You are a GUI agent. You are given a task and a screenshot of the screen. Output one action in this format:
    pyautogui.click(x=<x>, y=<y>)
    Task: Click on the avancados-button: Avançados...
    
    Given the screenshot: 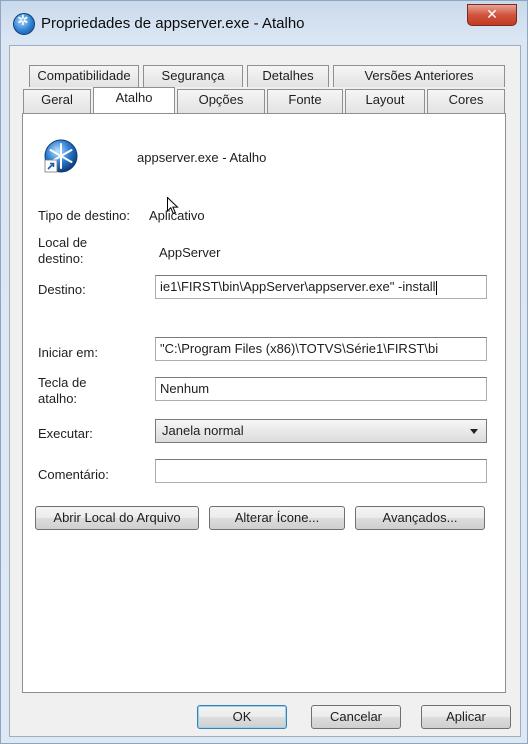 What is the action you would take?
    pyautogui.click(x=420, y=518)
    